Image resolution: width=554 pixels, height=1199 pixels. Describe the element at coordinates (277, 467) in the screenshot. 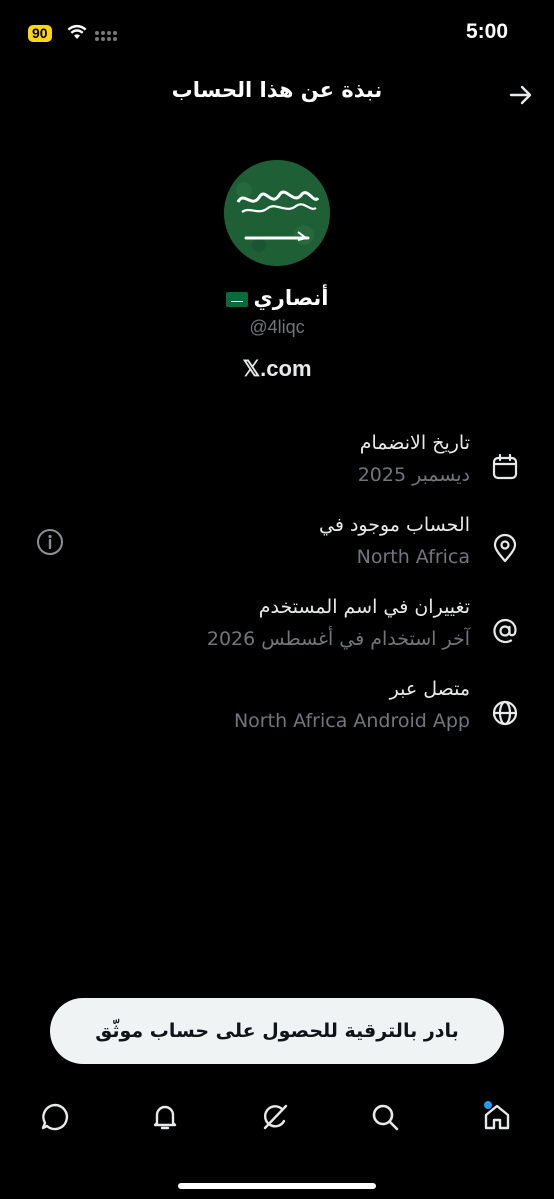

I see `info-row-join-date: تاريخ الانضمام ديسمبر 2025` at that location.